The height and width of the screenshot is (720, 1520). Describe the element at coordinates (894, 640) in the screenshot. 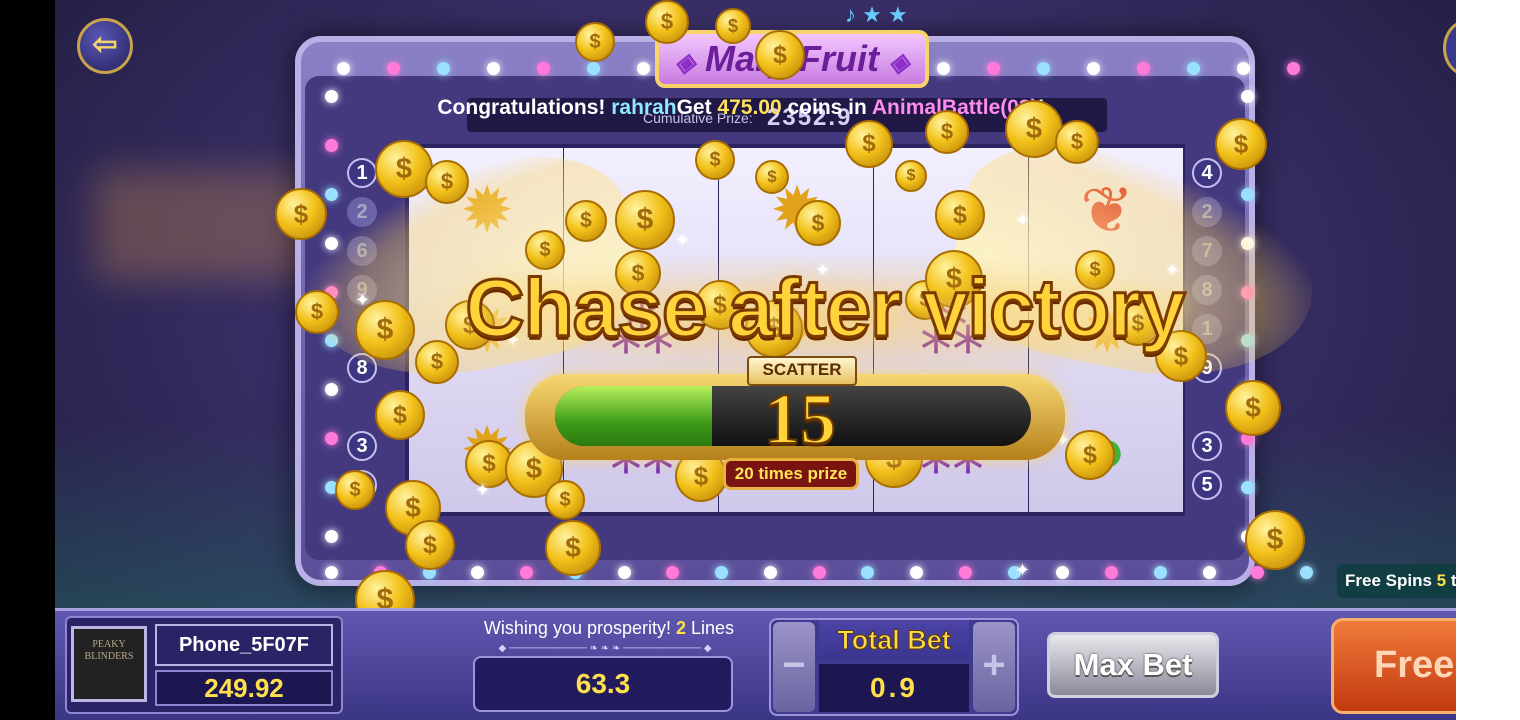

I see `total-bet-label: Total Bet` at that location.